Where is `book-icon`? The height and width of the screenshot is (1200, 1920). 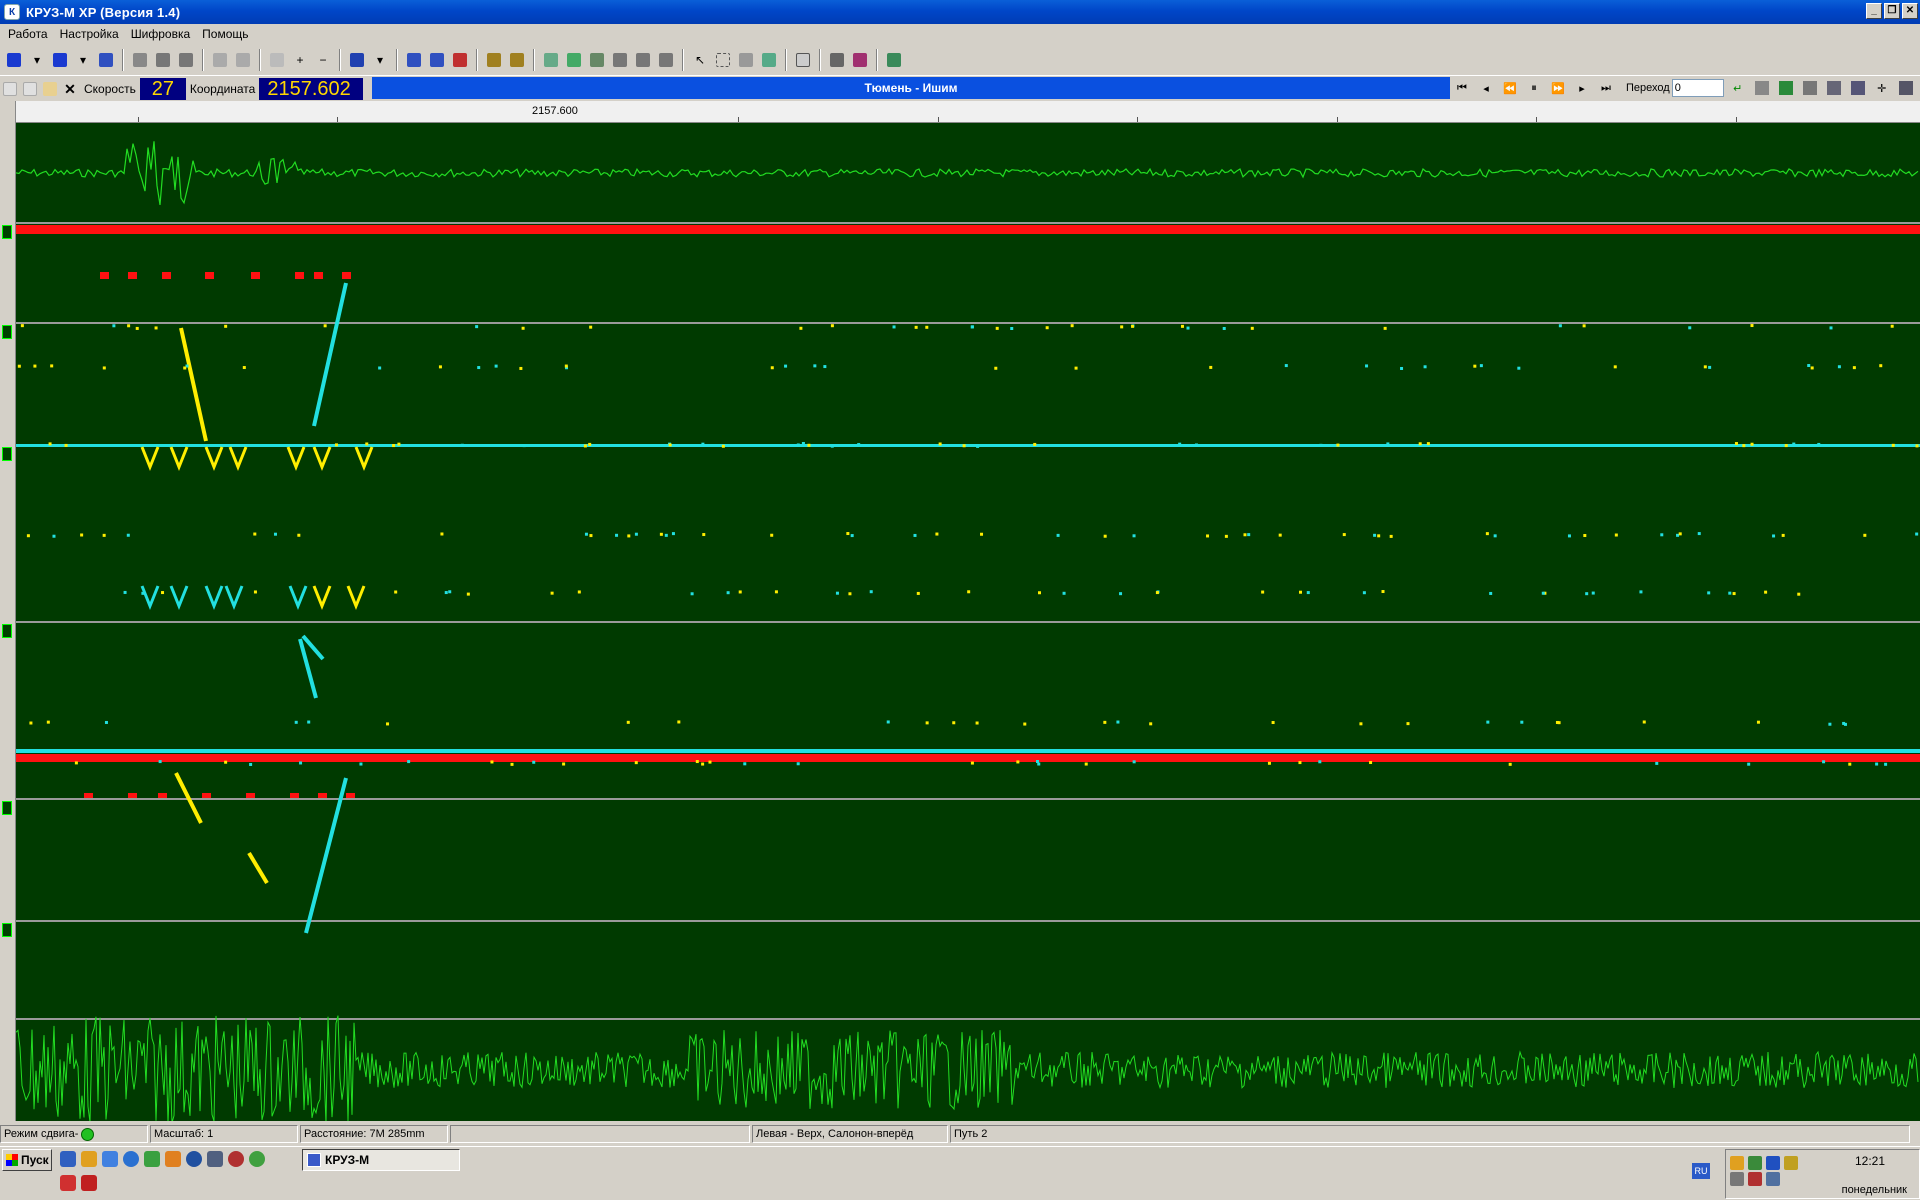
book-icon is located at coordinates (860, 60).